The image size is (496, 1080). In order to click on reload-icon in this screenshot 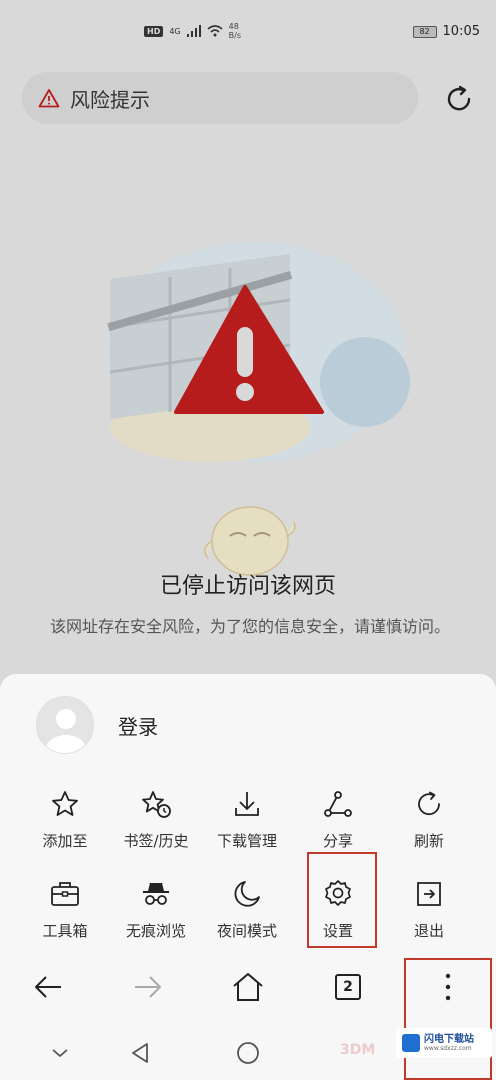, I will do `click(459, 98)`.